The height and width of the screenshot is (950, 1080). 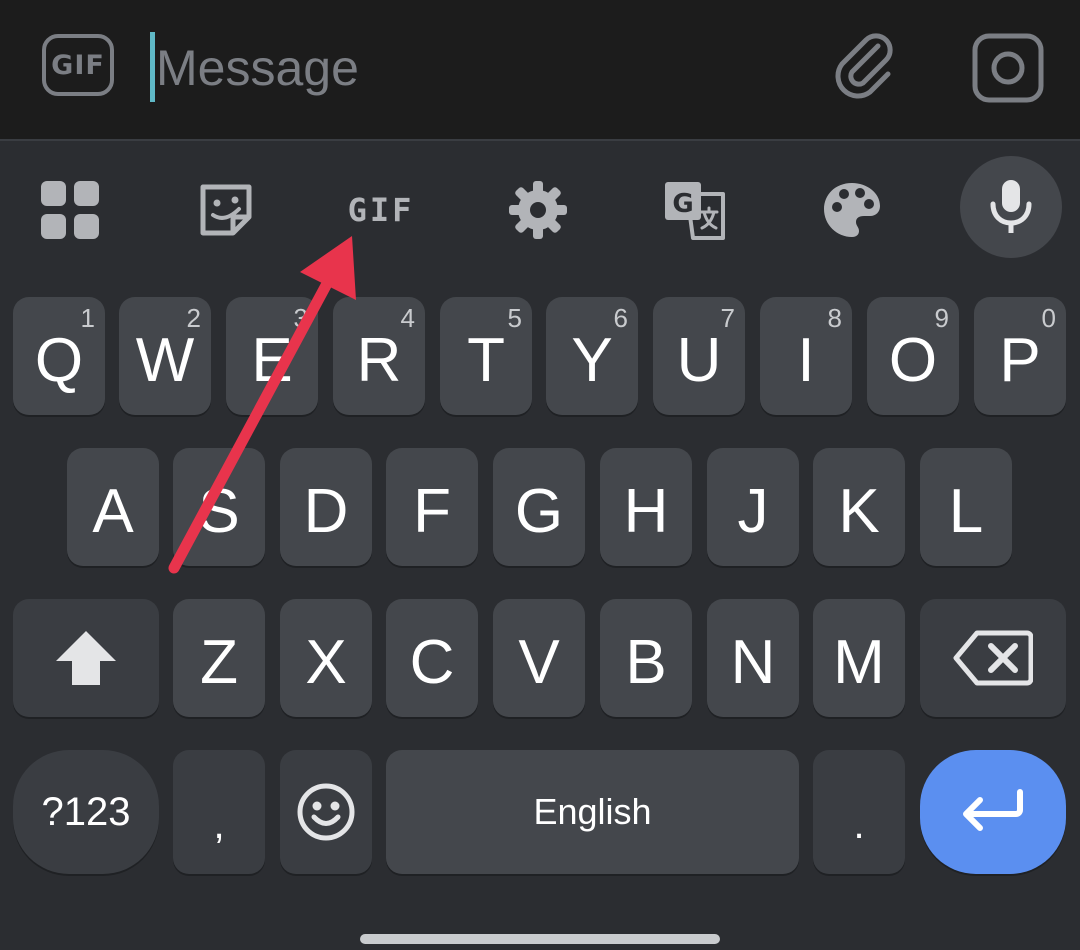 I want to click on key-s: S, so click(x=219, y=507).